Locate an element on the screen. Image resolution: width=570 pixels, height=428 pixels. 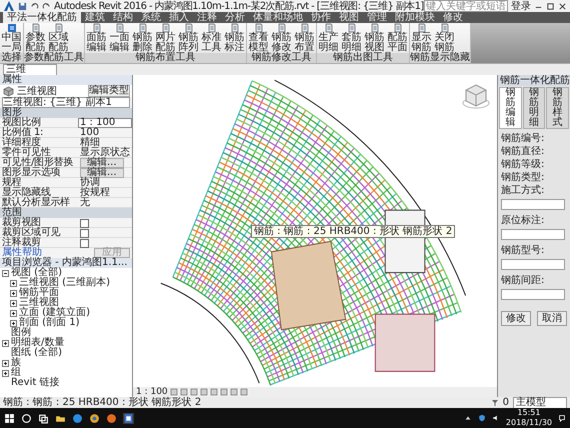
ribbon-tab: 分析 is located at coordinates (235, 17).